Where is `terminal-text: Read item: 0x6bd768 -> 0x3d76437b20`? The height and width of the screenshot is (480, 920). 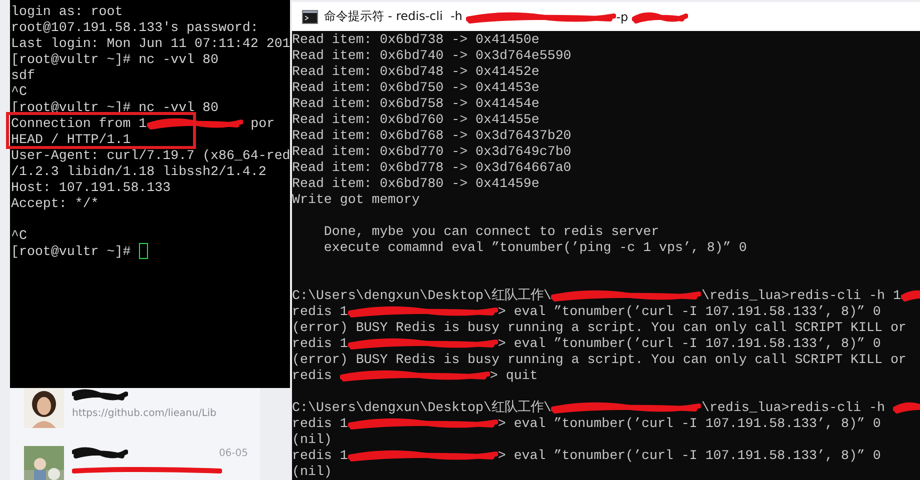 terminal-text: Read item: 0x6bd768 -> 0x3d76437b20 is located at coordinates (432, 135).